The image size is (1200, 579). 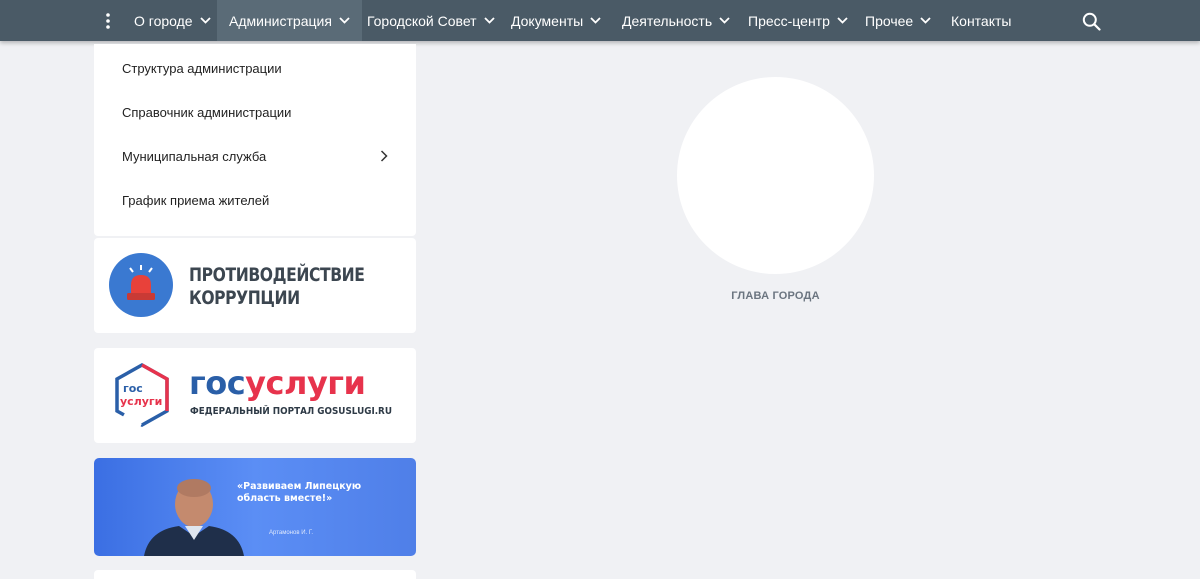 I want to click on nav-item-label: Документы, so click(x=547, y=20).